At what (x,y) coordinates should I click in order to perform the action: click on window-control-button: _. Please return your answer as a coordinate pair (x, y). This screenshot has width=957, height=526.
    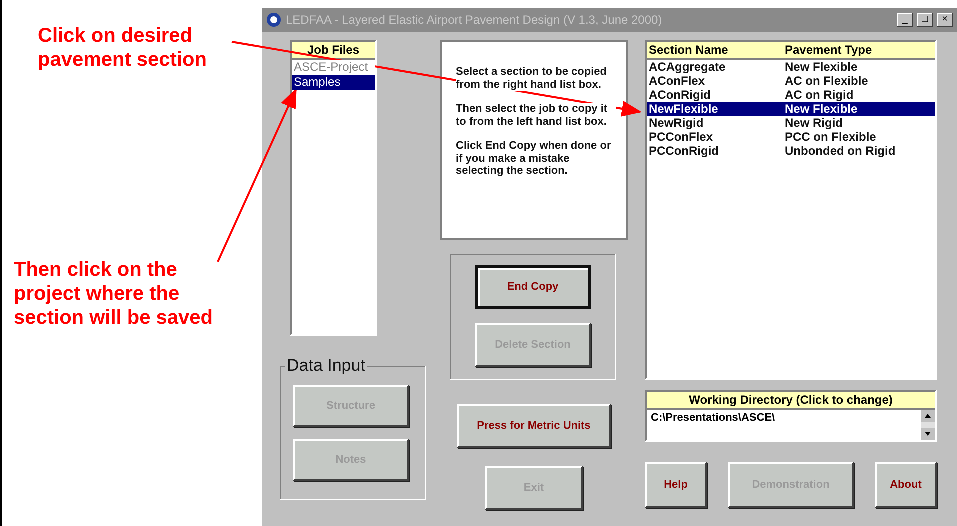
    Looking at the image, I should click on (905, 20).